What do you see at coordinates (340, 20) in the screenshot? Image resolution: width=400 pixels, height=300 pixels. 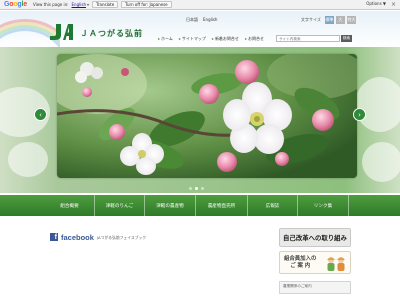 I see `size-large-button: 大` at bounding box center [340, 20].